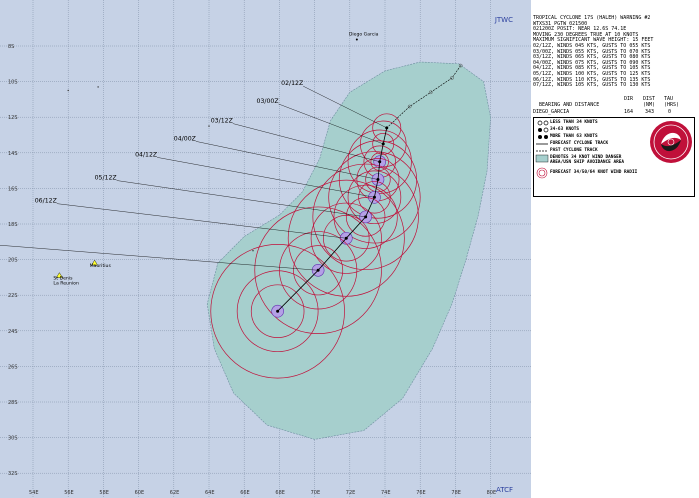  Describe the element at coordinates (574, 122) in the screenshot. I see `legend-label-0: LESS THAN 34 KNOTS` at that location.